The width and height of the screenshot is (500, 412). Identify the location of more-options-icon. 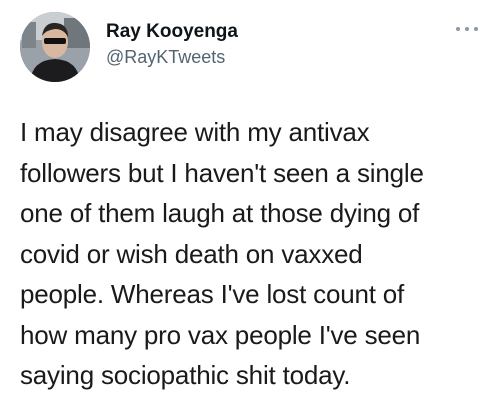
(467, 29).